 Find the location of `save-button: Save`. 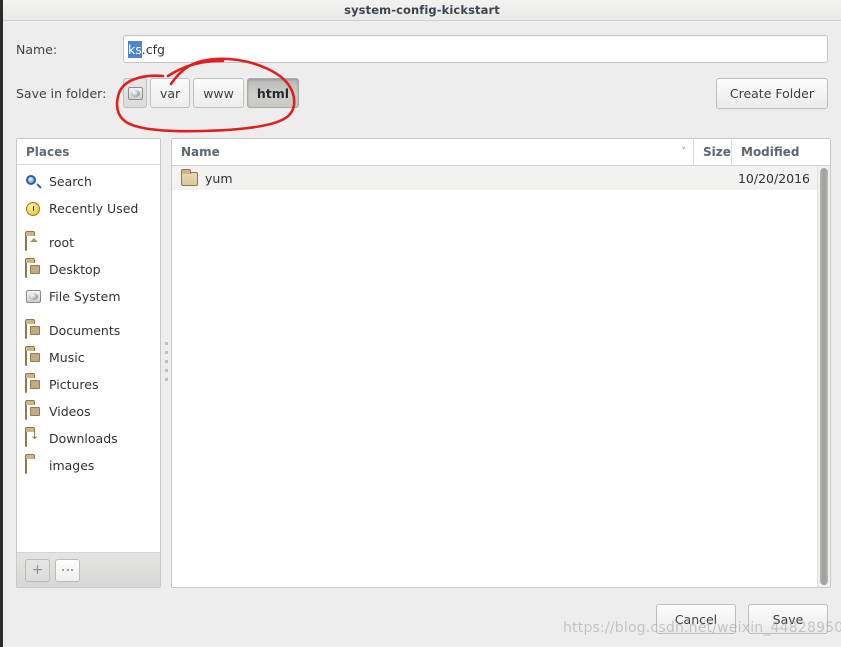

save-button: Save is located at coordinates (788, 619).